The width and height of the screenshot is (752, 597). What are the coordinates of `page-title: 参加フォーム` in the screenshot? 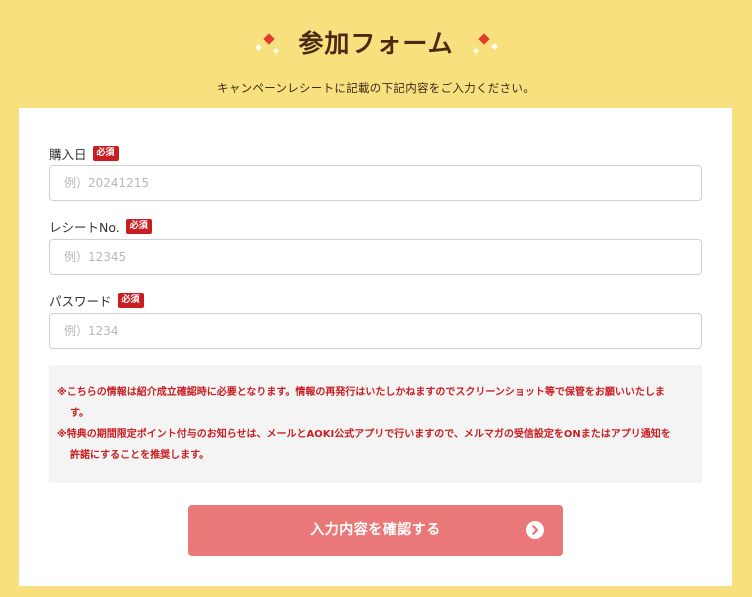 It's located at (376, 43).